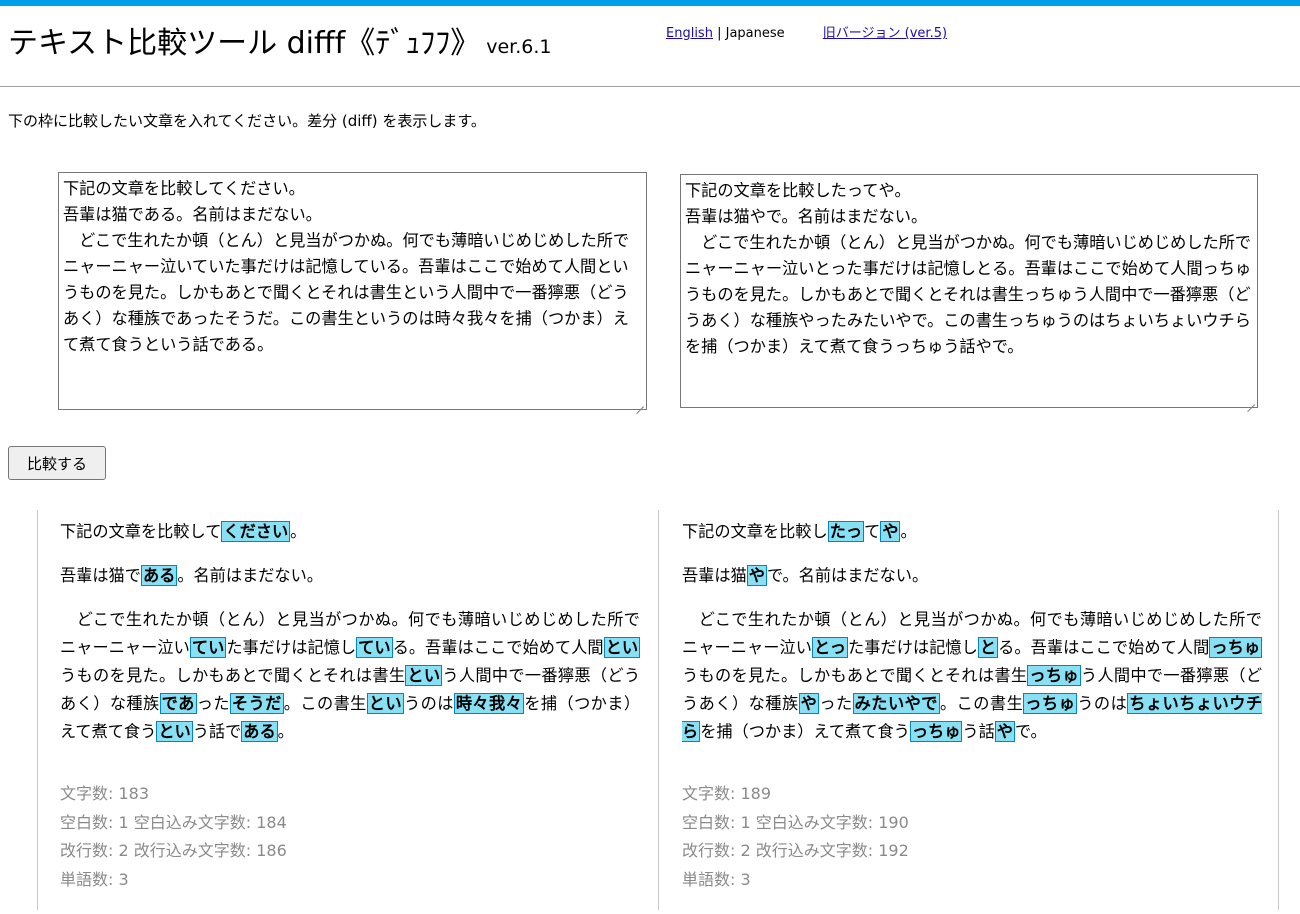 The image size is (1300, 914). Describe the element at coordinates (714, 575) in the screenshot. I see `diff-text: 吾輩は猫` at that location.